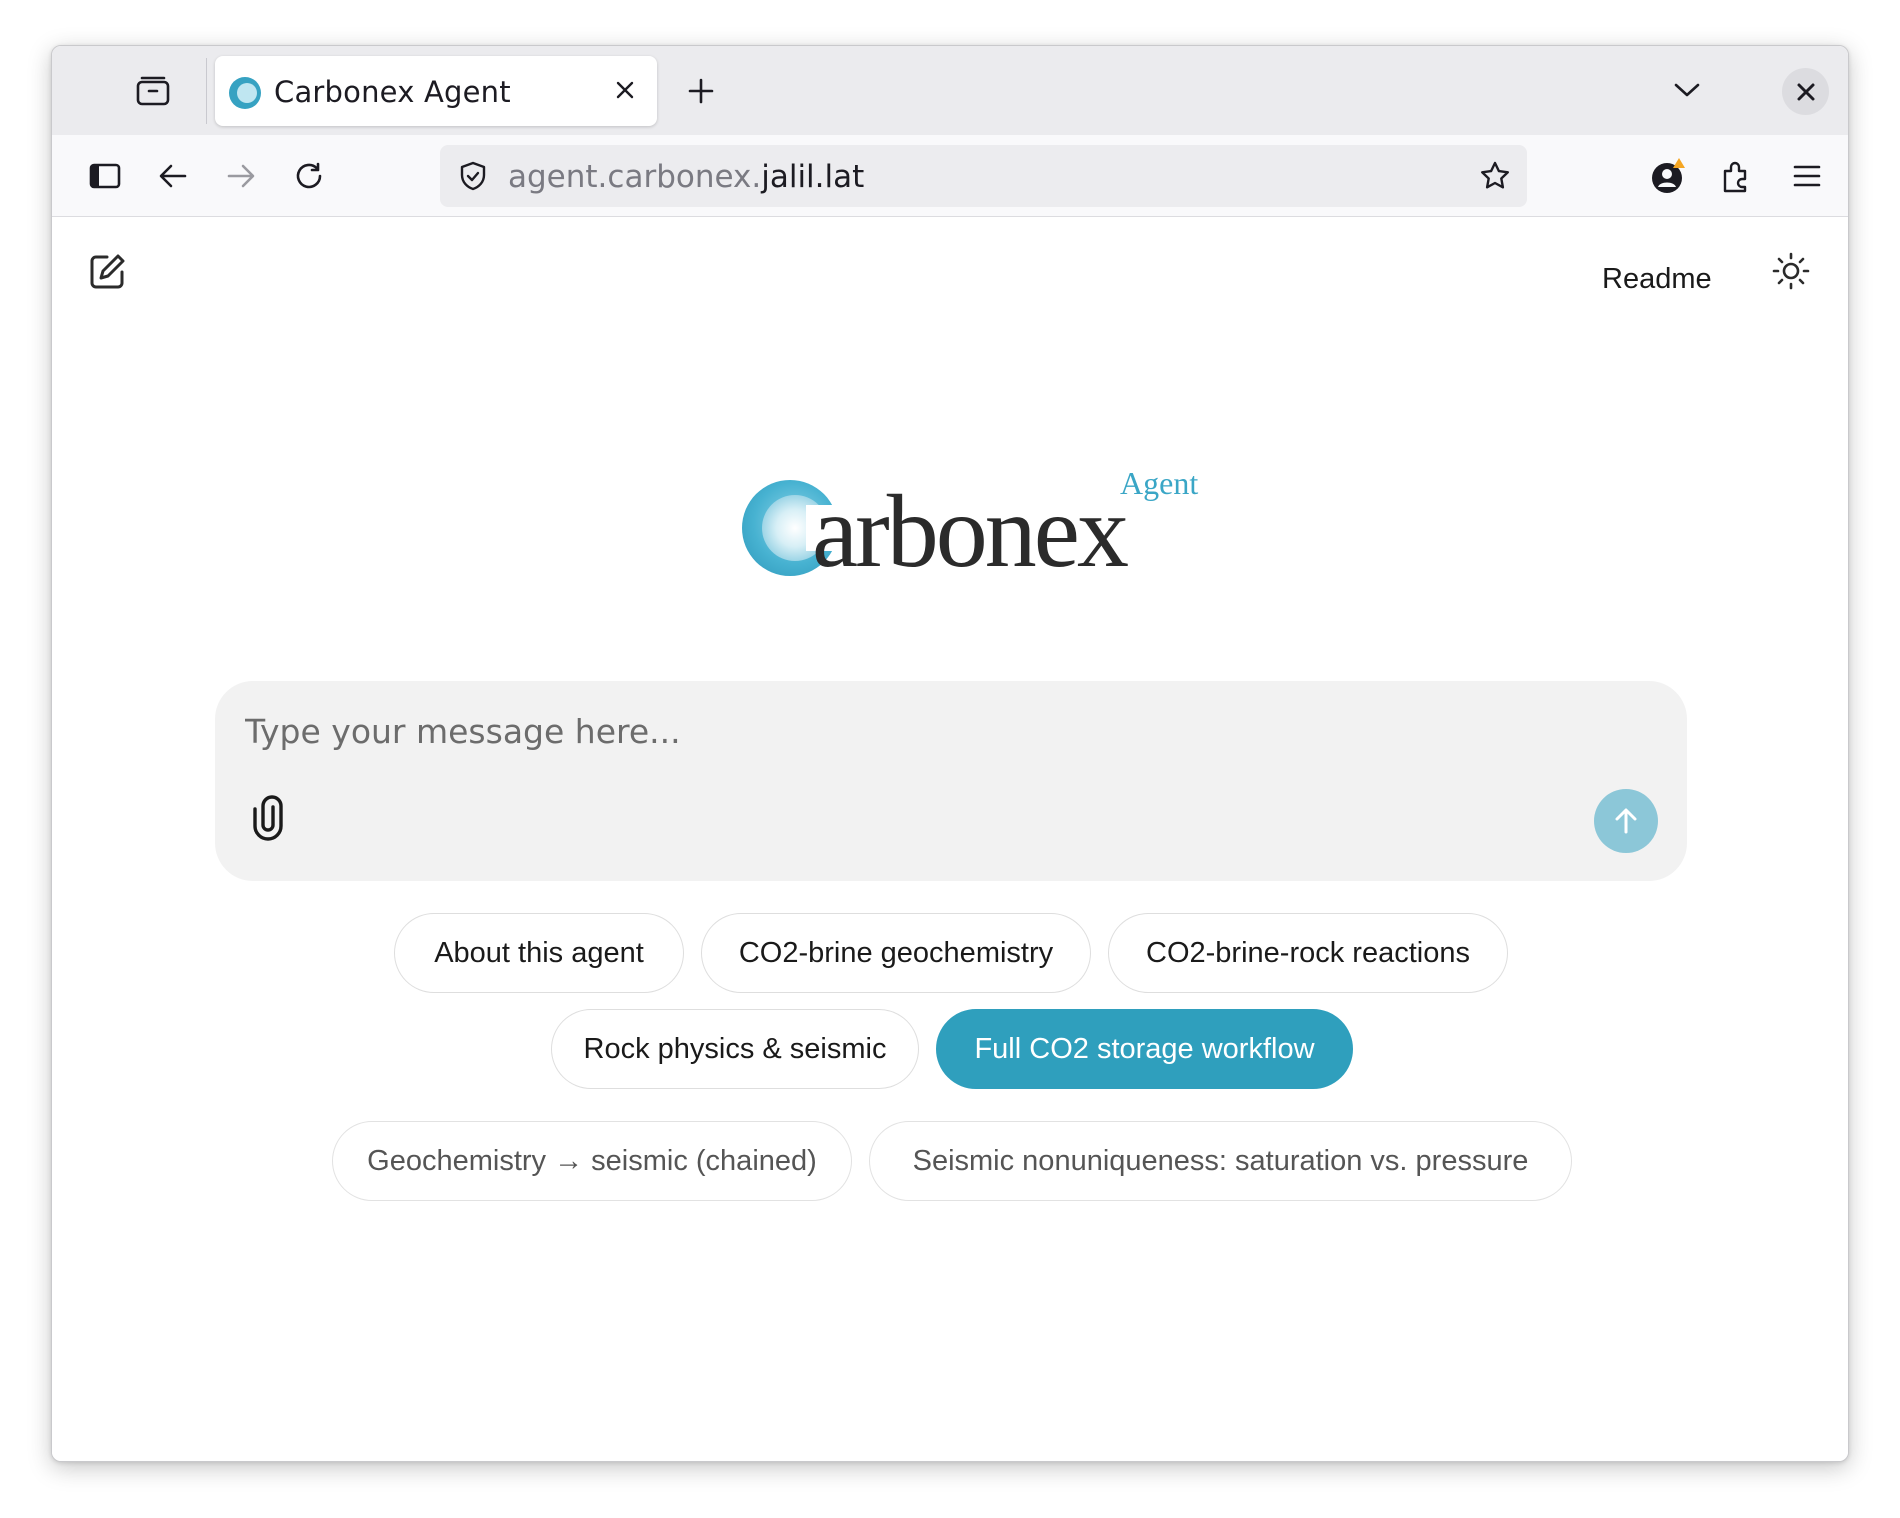 This screenshot has height=1518, width=1900. I want to click on close-icon, so click(625, 90).